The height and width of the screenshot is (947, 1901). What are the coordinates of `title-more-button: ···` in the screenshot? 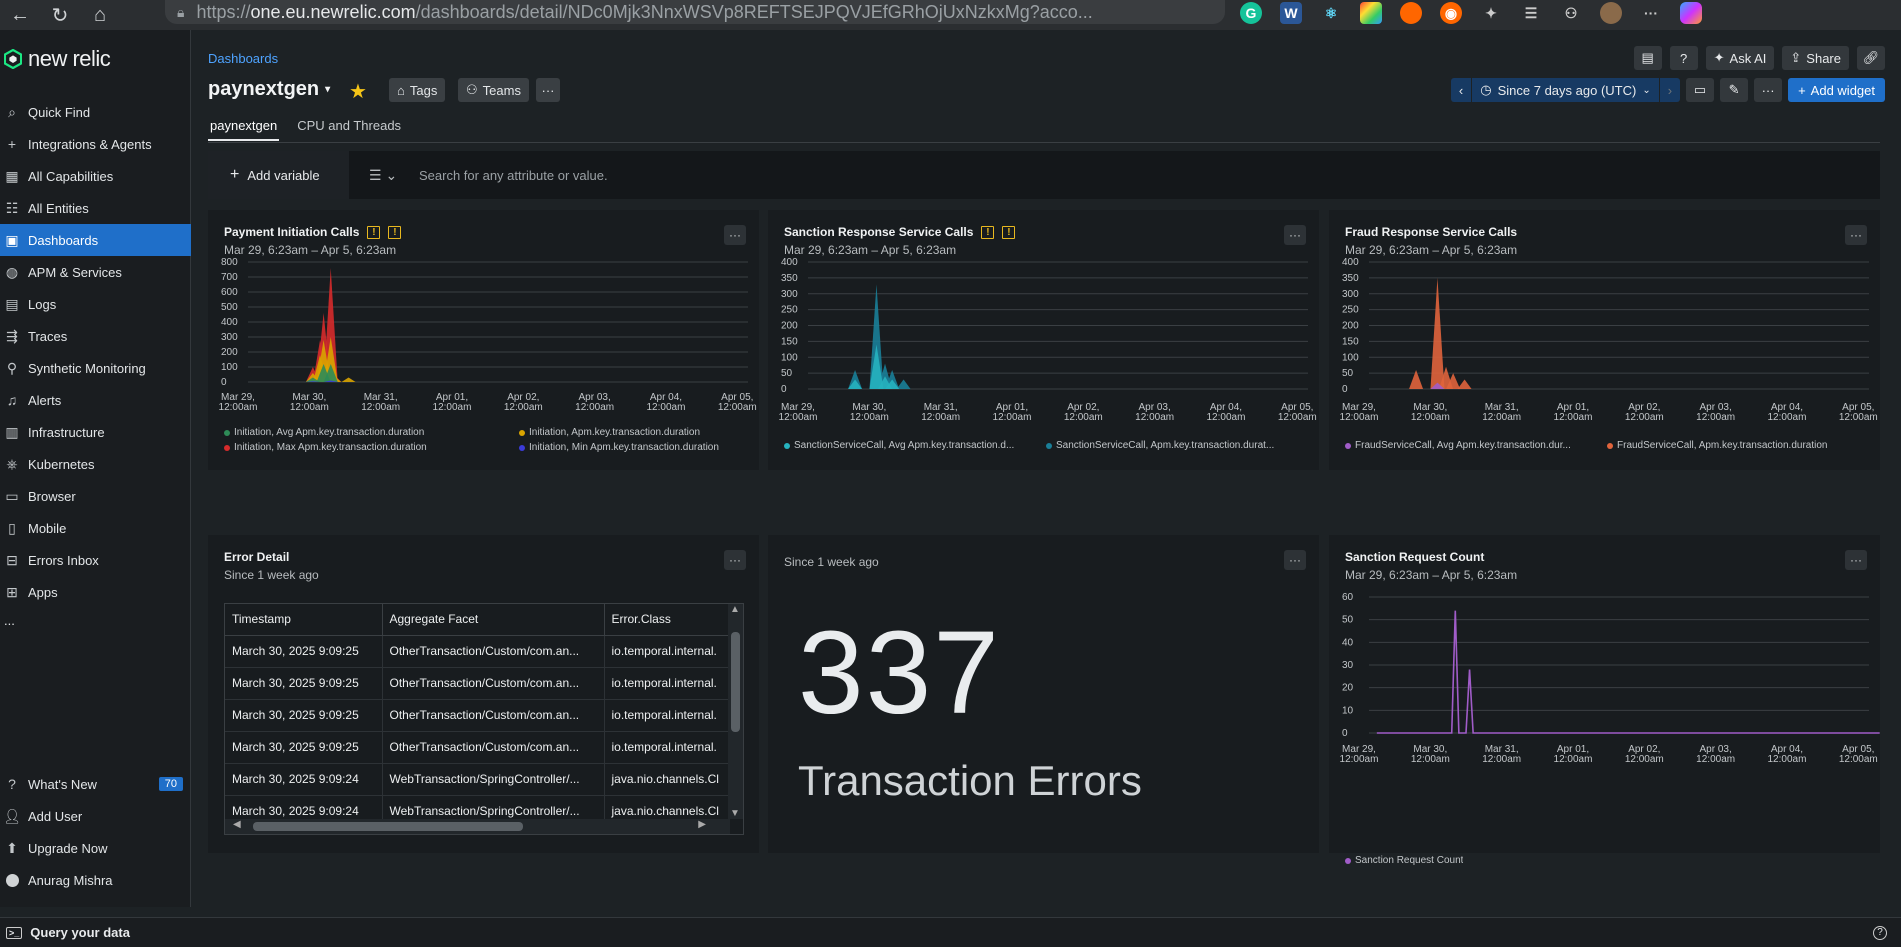 It's located at (548, 90).